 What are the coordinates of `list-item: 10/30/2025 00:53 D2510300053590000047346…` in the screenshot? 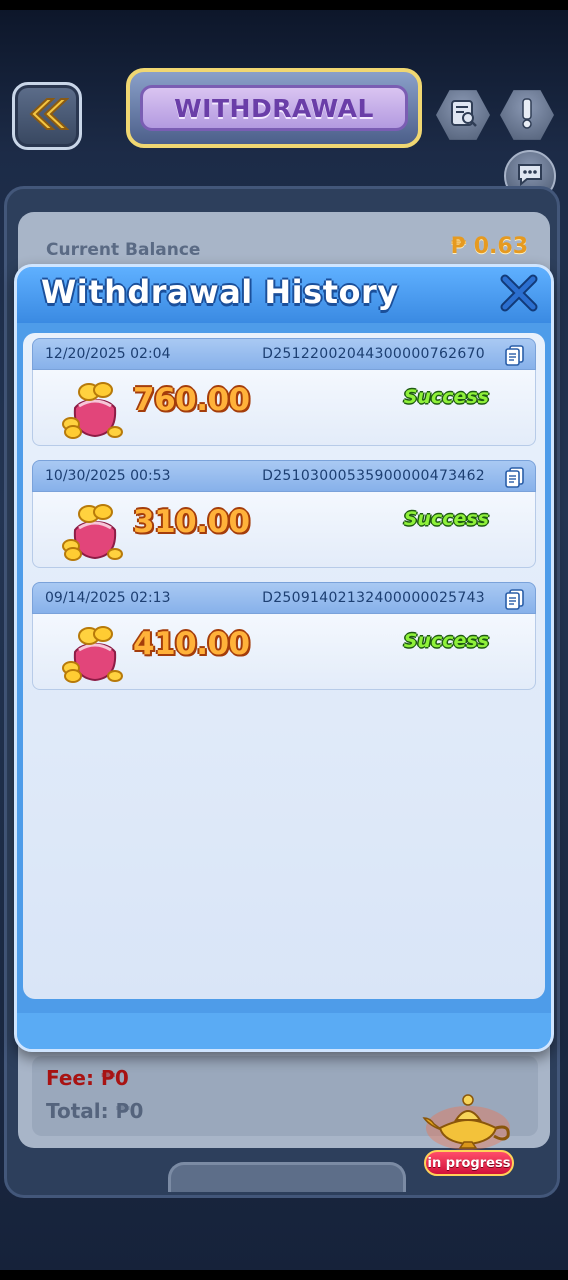 It's located at (284, 514).